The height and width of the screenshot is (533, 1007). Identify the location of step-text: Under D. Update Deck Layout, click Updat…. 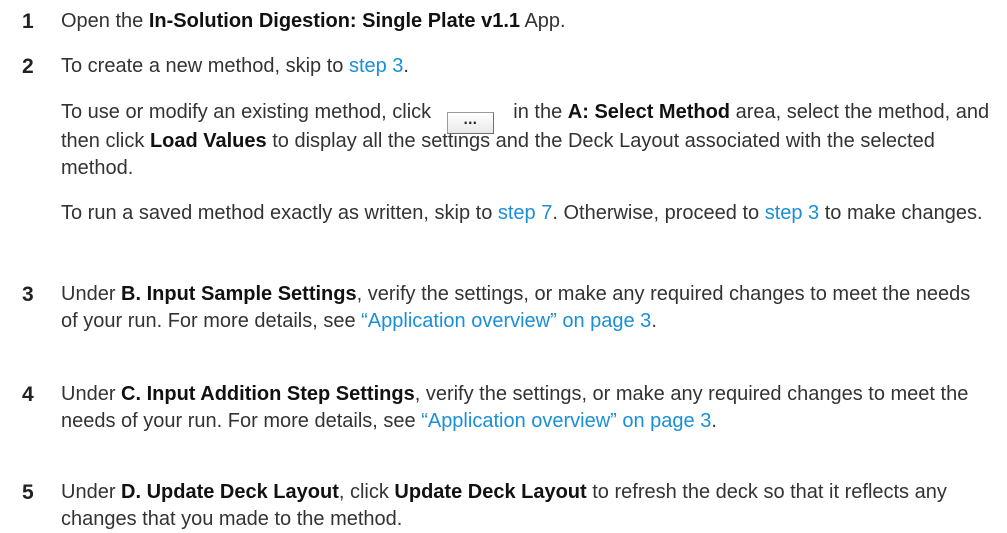
(526, 506).